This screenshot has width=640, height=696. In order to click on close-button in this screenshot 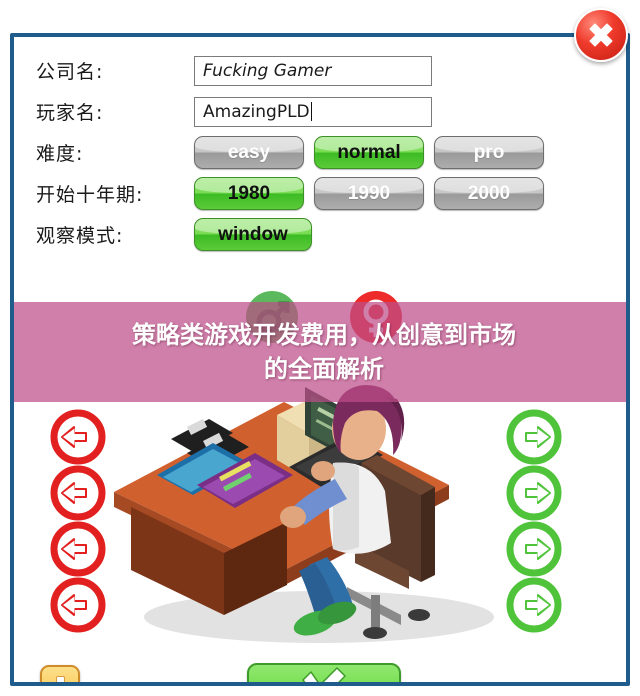, I will do `click(601, 35)`.